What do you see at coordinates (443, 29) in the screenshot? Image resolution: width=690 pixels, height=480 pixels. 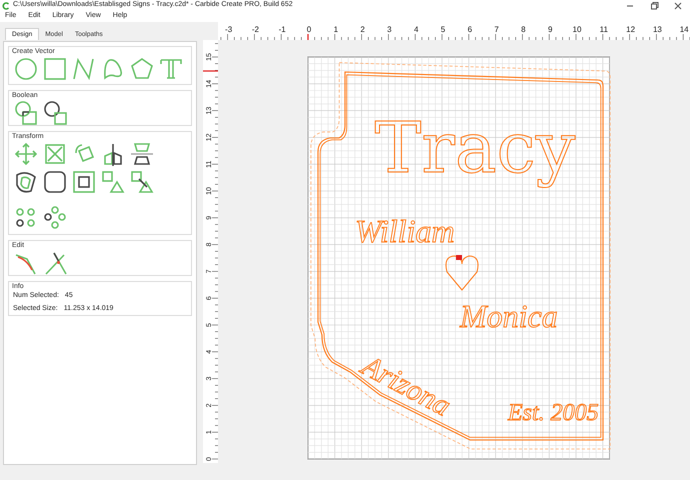 I see `ruler-label: 5` at bounding box center [443, 29].